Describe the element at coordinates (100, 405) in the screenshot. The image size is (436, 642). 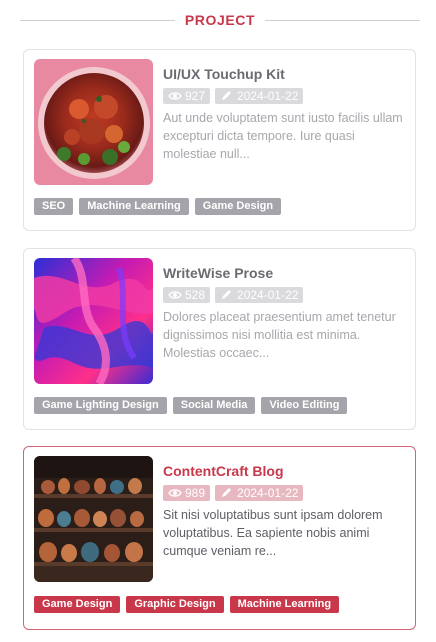
I see `tag: Game Lighting Design` at that location.